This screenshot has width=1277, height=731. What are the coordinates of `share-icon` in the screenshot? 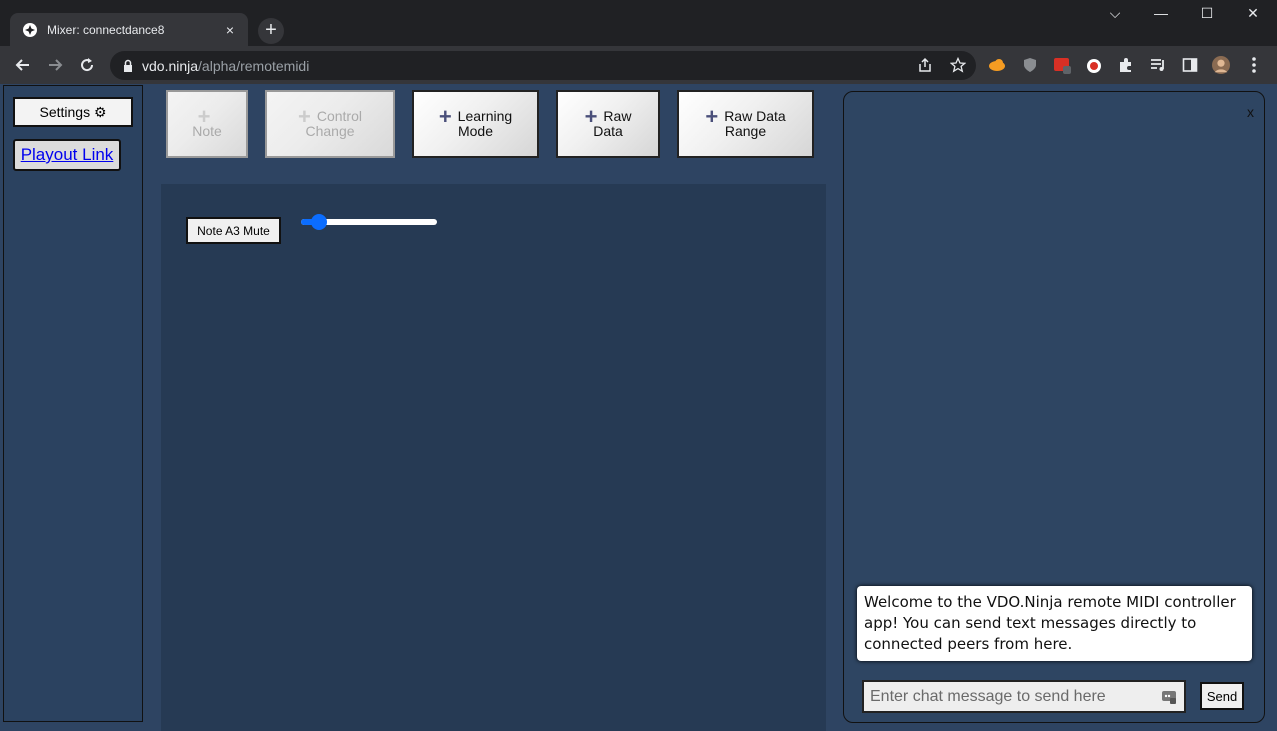 It's located at (925, 65).